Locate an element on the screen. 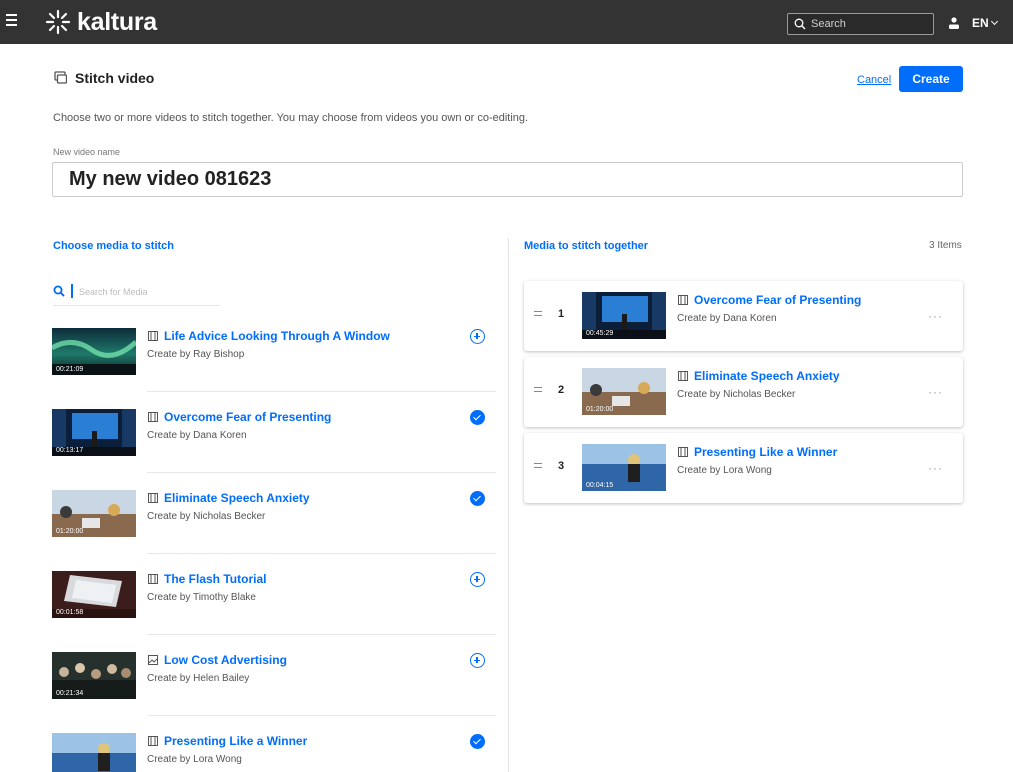  media-thumbnail: 00:04:15 is located at coordinates (624, 467).